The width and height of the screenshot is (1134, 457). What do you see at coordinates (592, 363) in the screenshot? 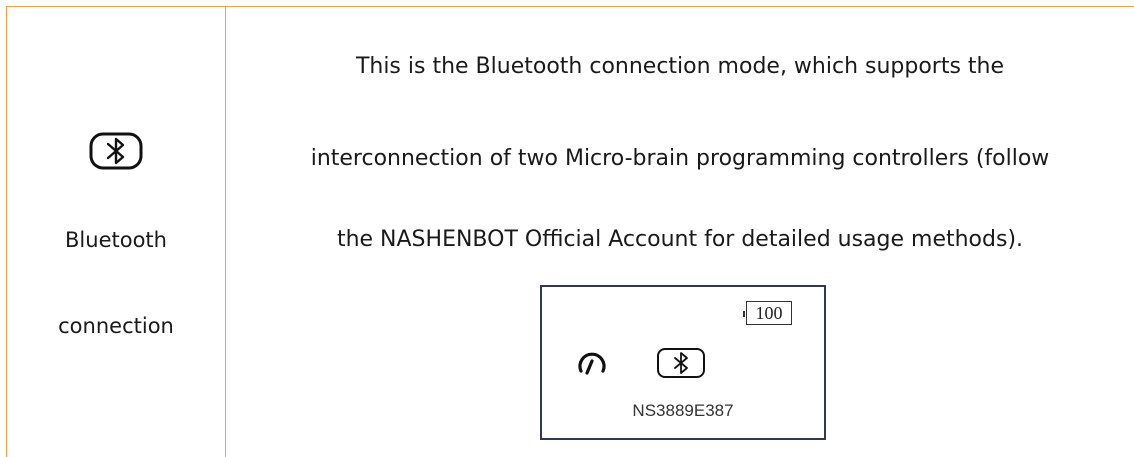
I see `gauge-icon` at bounding box center [592, 363].